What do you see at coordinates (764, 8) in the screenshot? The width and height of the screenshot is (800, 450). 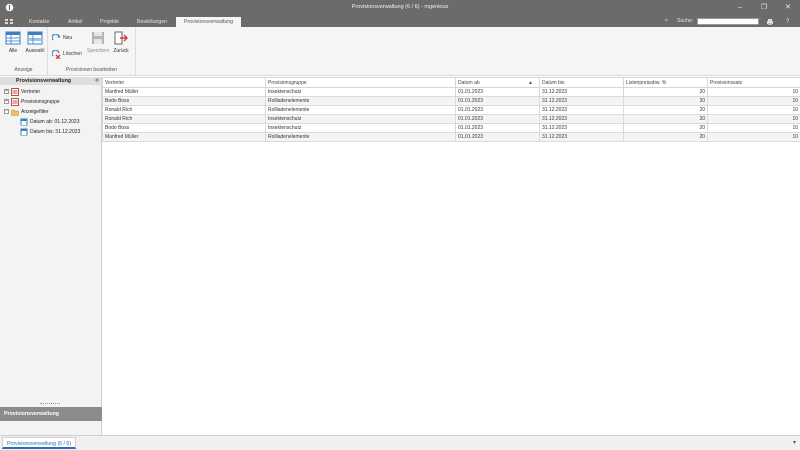 I see `maximize-button: ❐` at bounding box center [764, 8].